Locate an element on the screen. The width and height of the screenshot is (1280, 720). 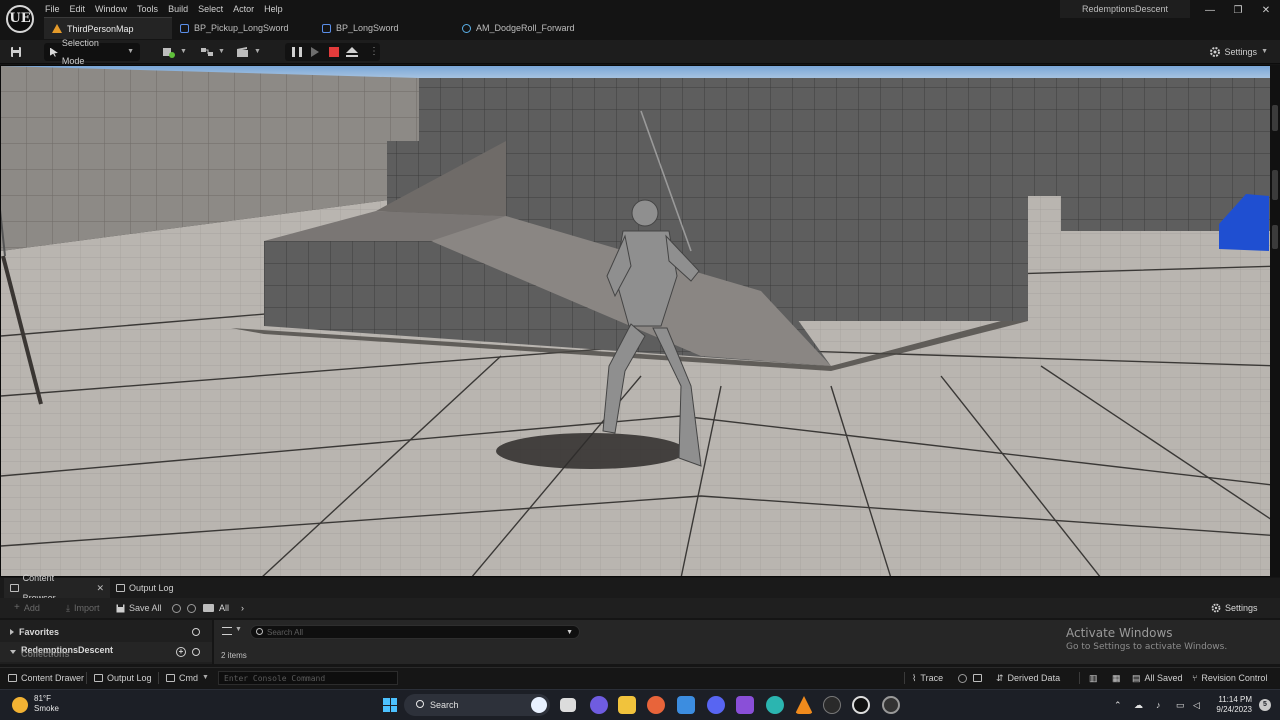
save-status-icon: ▤ is located at coordinates (1136, 678).